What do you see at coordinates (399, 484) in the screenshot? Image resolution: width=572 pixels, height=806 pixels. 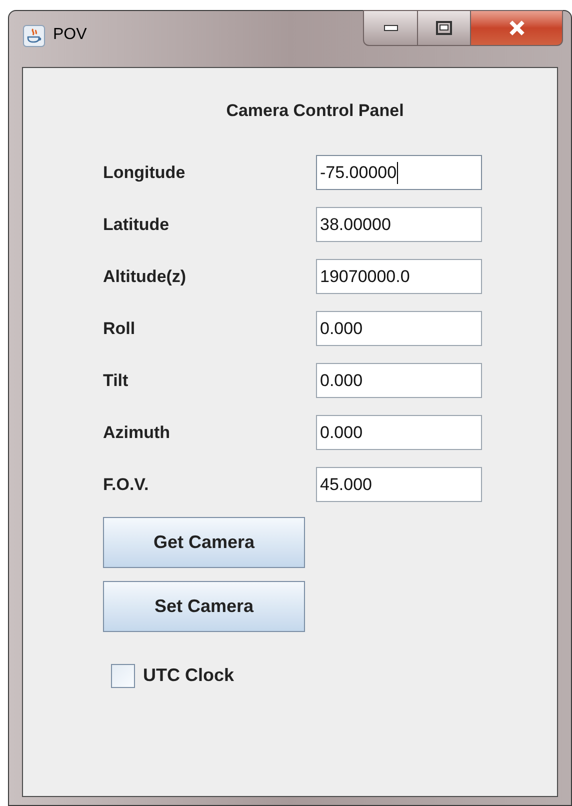 I see `input-field: 45.000` at bounding box center [399, 484].